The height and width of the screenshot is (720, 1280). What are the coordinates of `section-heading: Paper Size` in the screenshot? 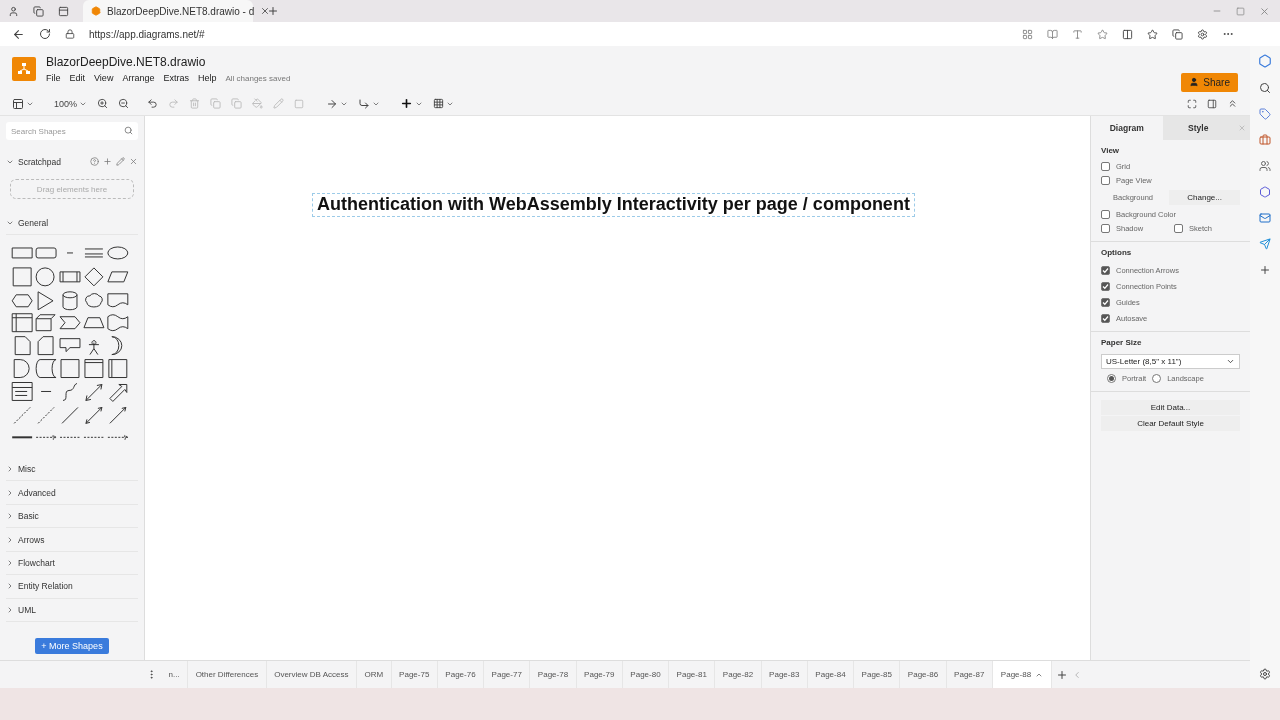 It's located at (1122, 342).